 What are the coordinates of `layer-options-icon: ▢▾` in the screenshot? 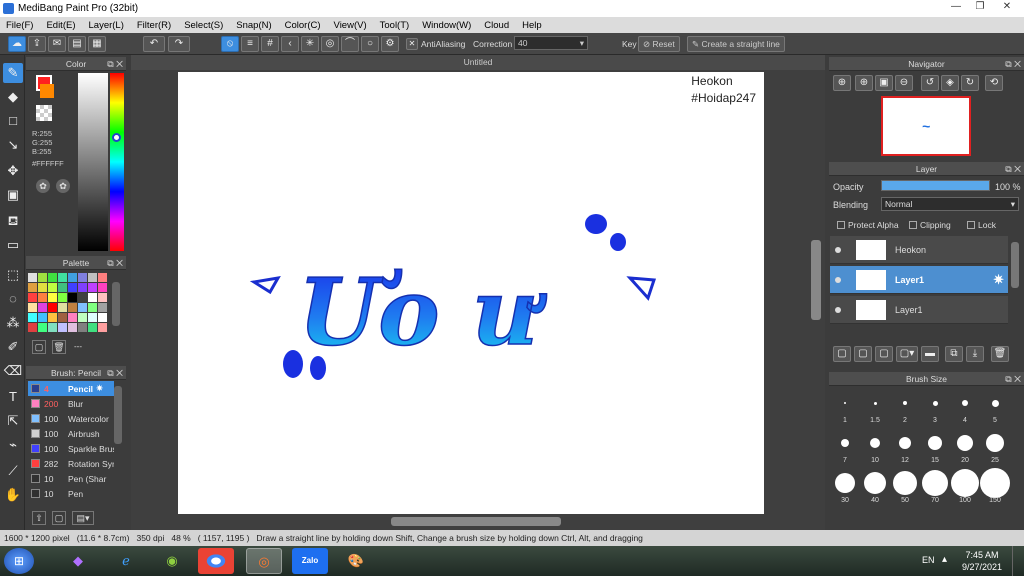 It's located at (907, 354).